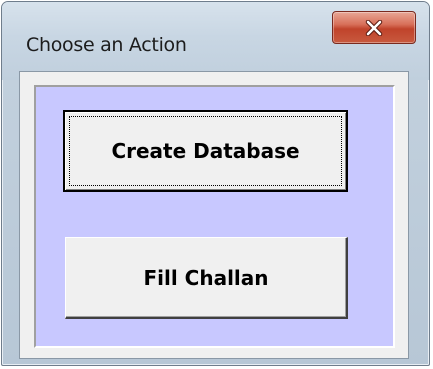 The height and width of the screenshot is (369, 433). I want to click on close-button, so click(374, 27).